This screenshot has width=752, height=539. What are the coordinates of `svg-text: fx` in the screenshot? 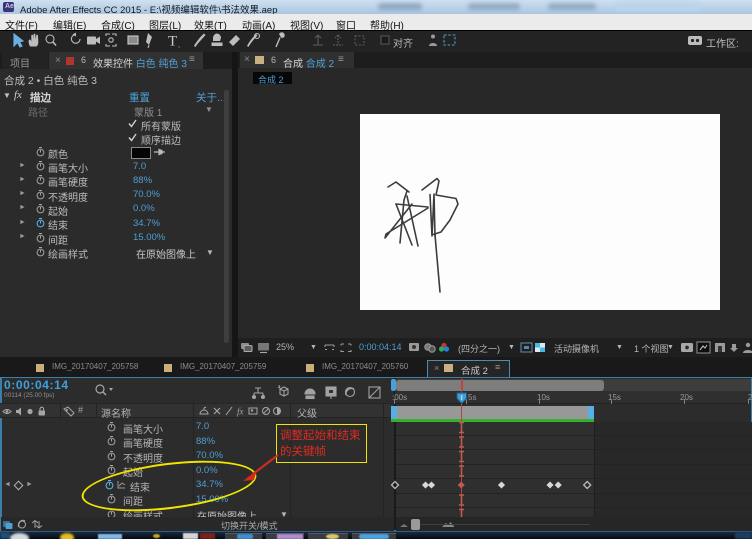 It's located at (240, 412).